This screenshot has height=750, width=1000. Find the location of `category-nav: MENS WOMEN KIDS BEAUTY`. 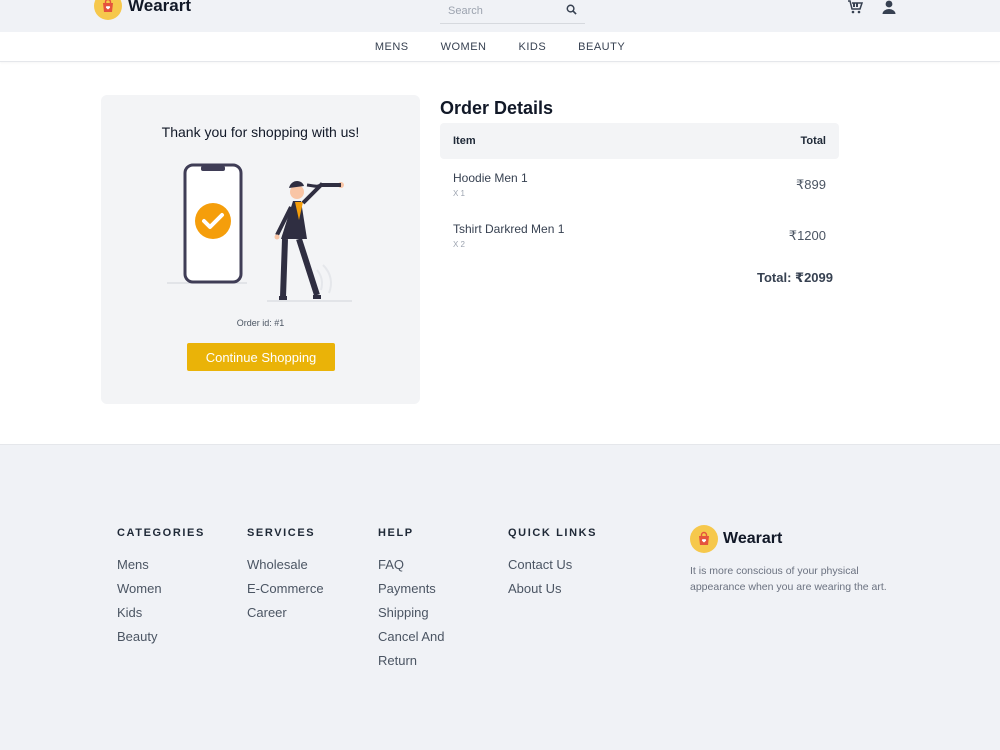

category-nav: MENS WOMEN KIDS BEAUTY is located at coordinates (500, 47).